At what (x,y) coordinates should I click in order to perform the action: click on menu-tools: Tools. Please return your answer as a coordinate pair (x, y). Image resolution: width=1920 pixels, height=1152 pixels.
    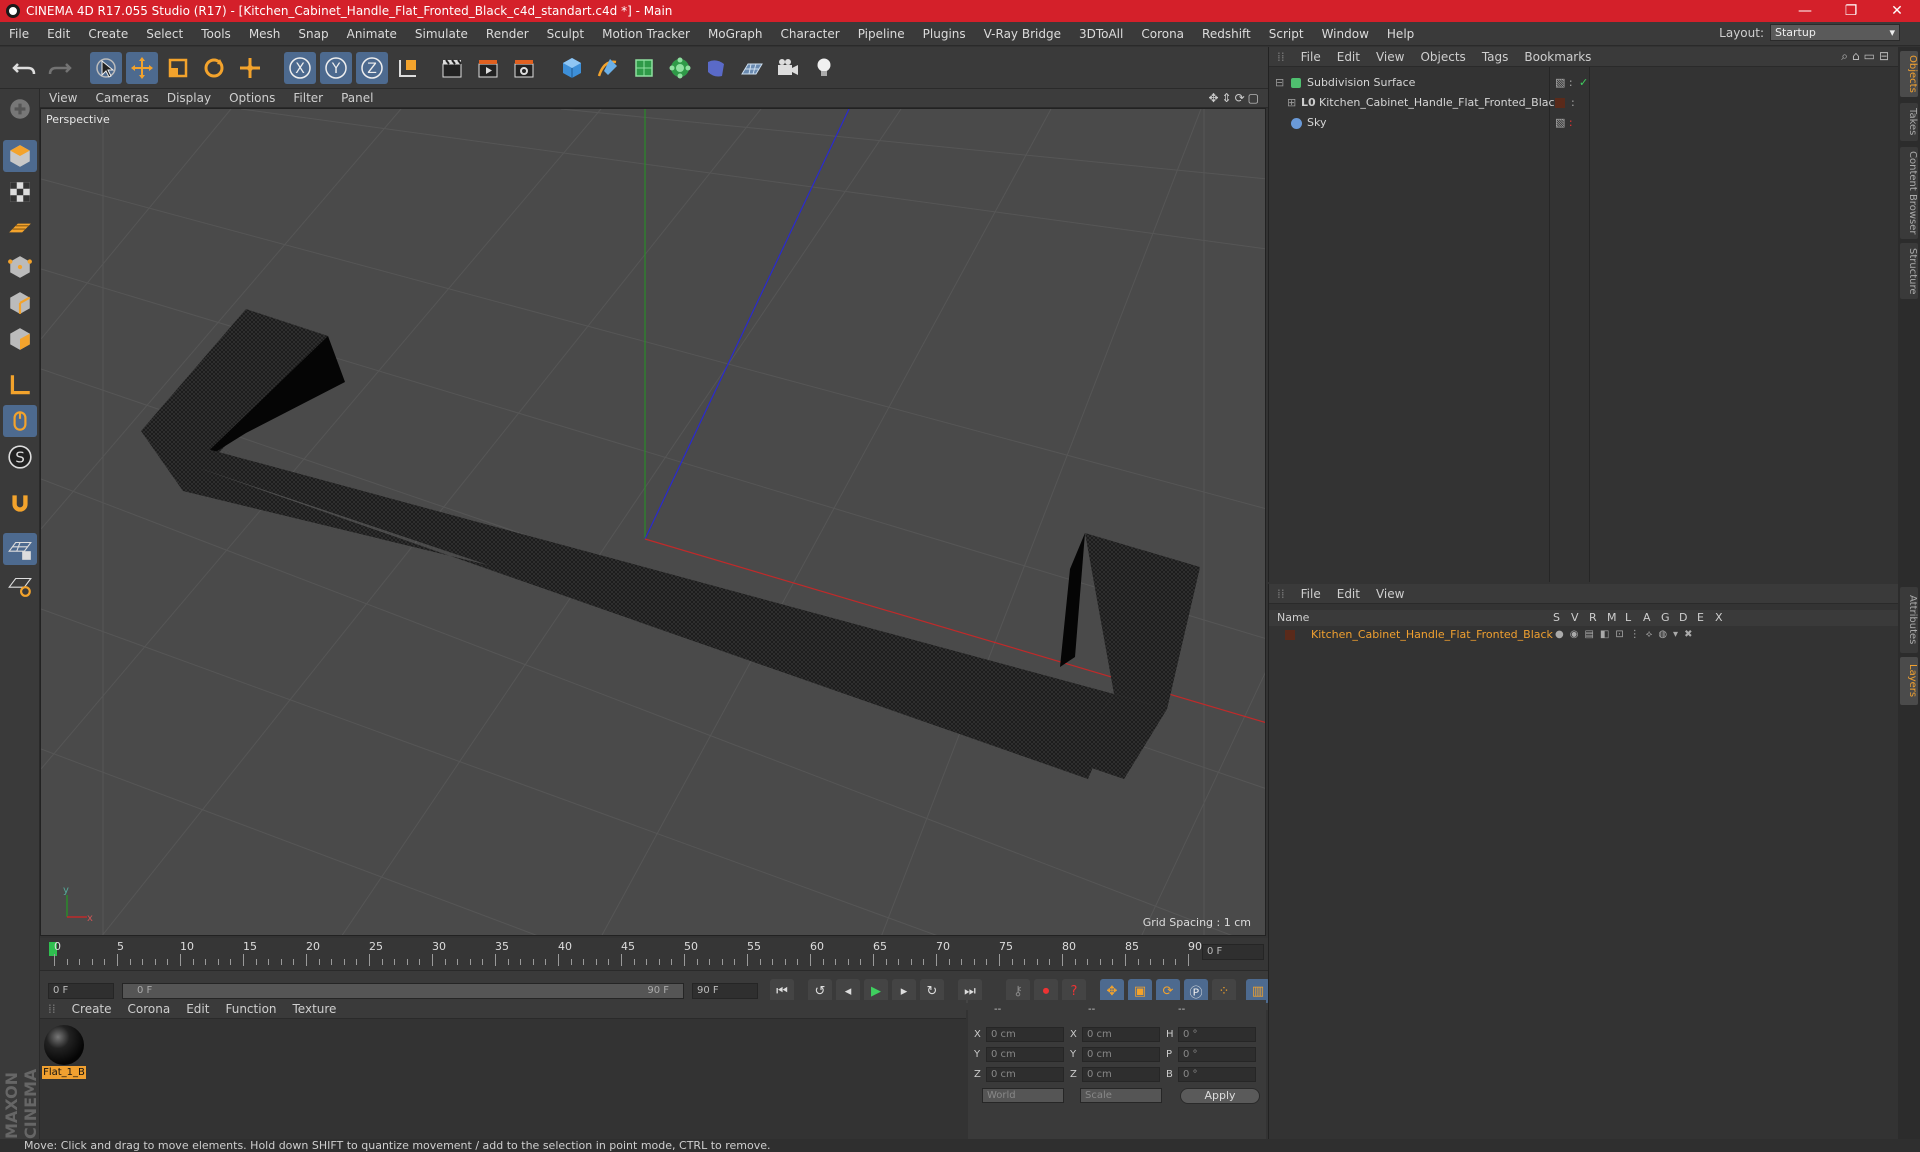
    Looking at the image, I should click on (216, 34).